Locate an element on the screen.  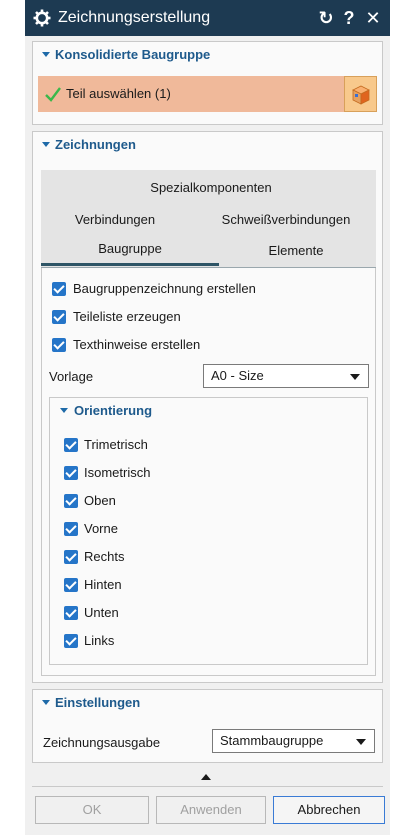
close-icon: ✕ is located at coordinates (373, 18).